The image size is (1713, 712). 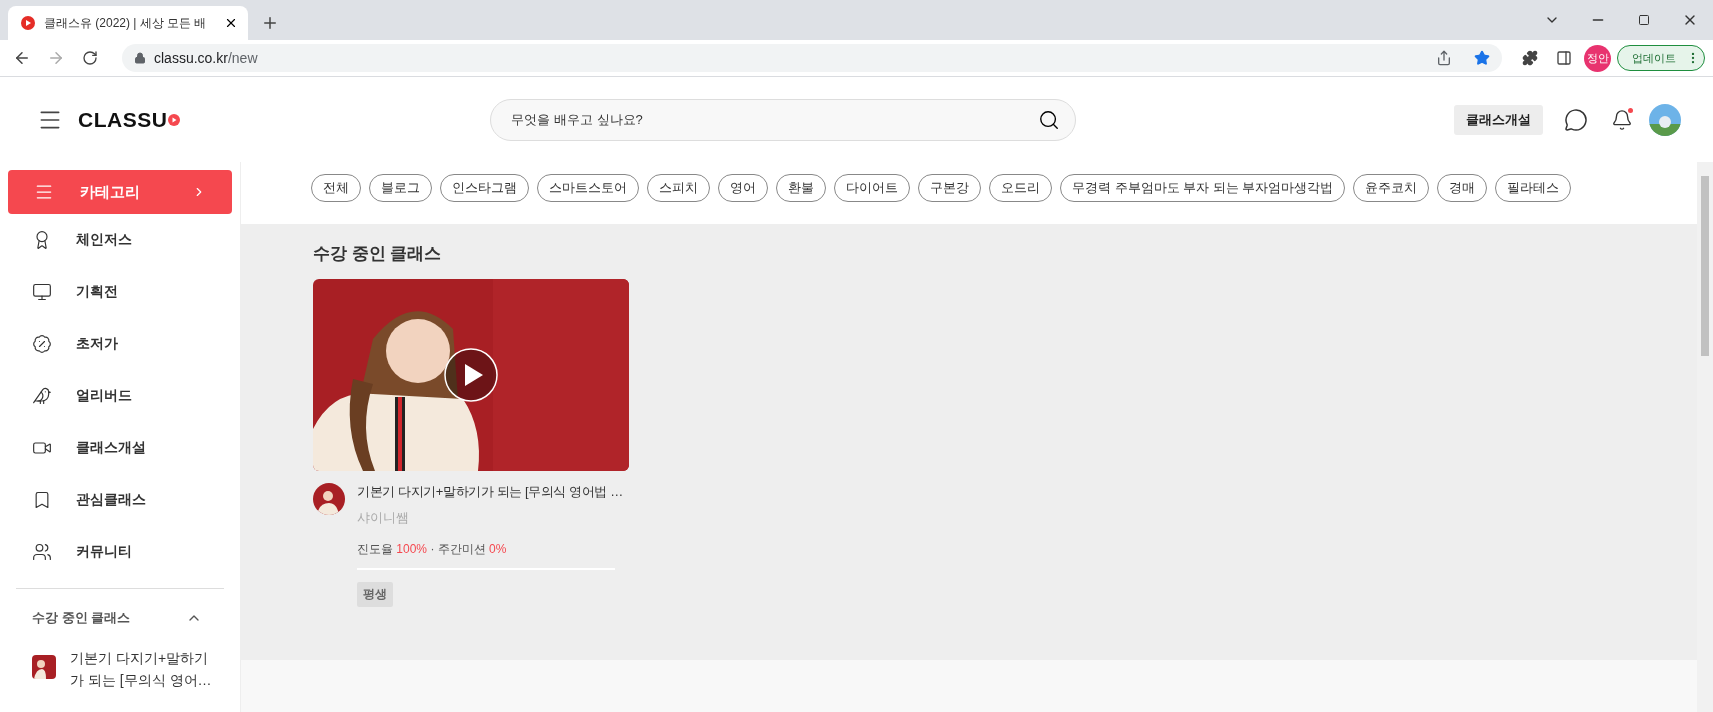 I want to click on play-button, so click(x=471, y=375).